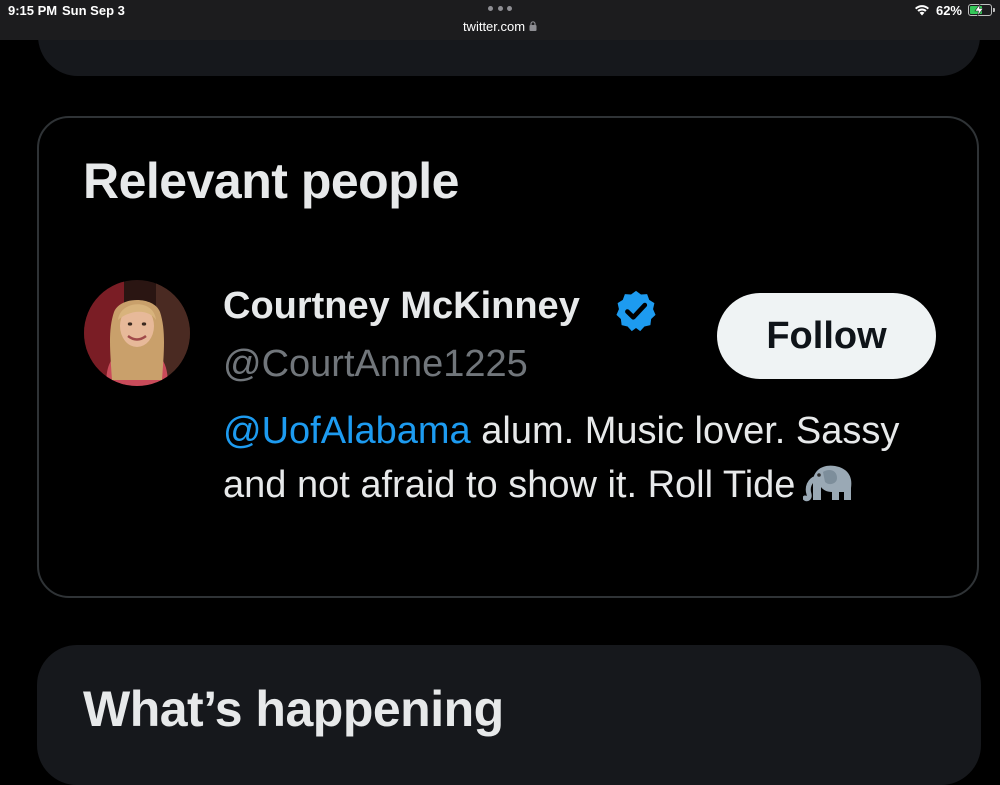  I want to click on battery-percent: 62%, so click(948, 10).